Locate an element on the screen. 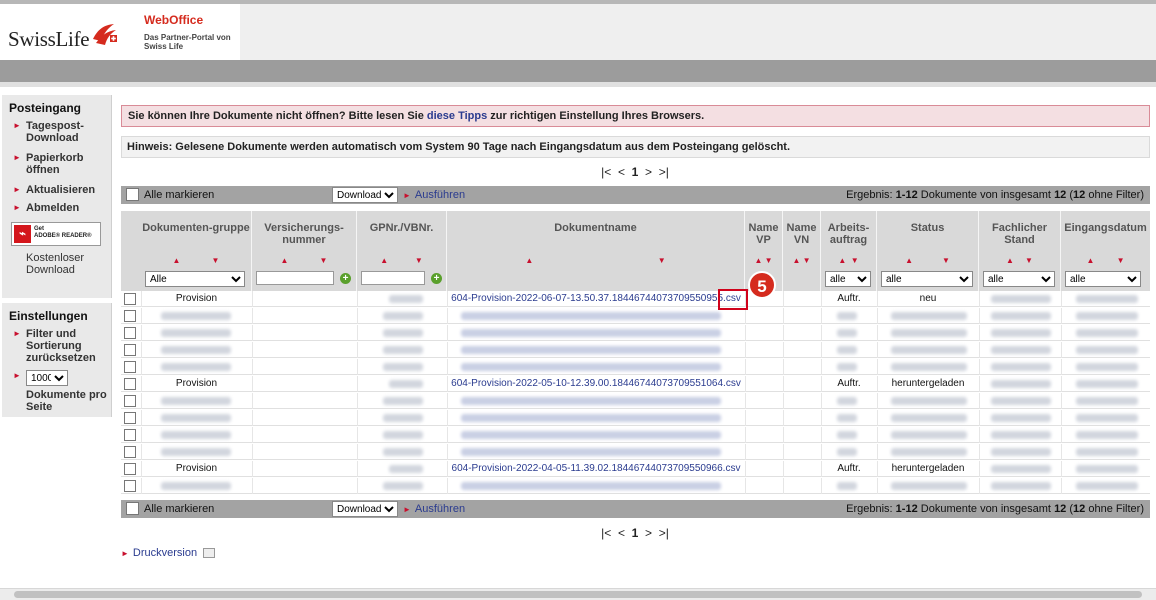  sidebar-item-abmelden: ► Abmelden is located at coordinates (56, 208).